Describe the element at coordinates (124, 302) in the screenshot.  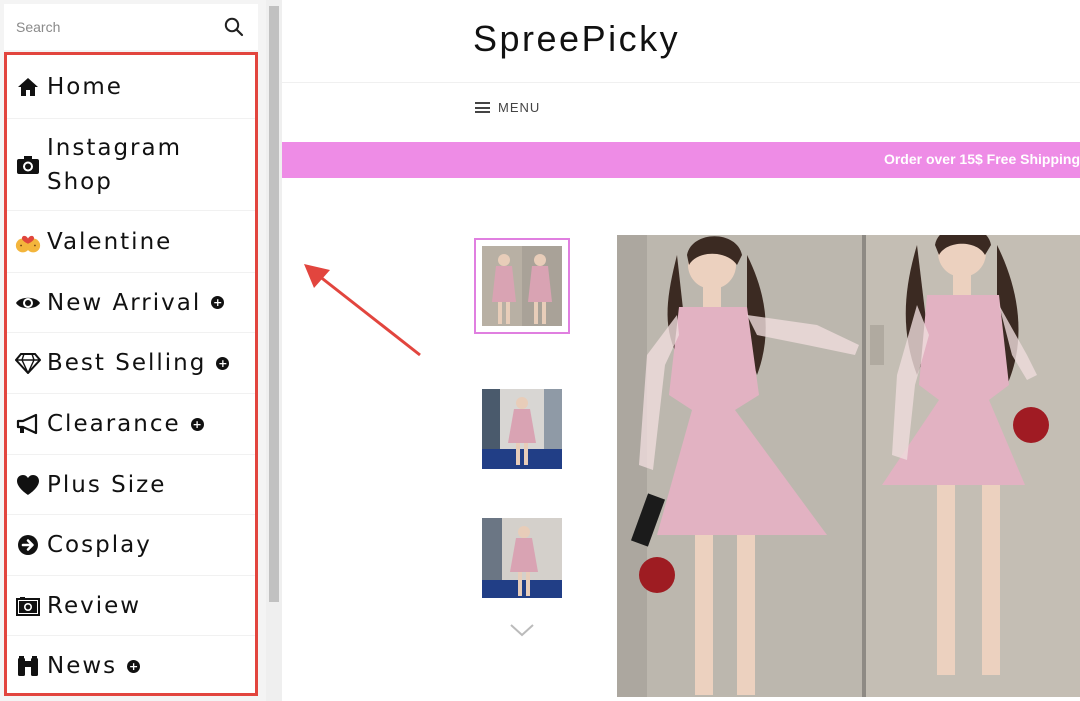
I see `sidebar-item-label: New Arrival` at that location.